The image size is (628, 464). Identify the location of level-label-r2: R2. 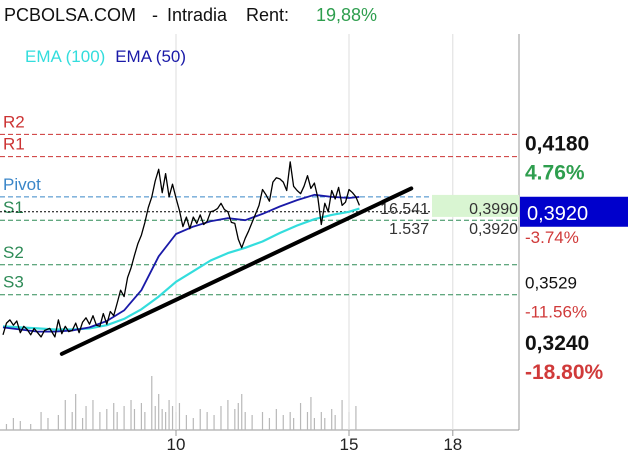
(14, 121).